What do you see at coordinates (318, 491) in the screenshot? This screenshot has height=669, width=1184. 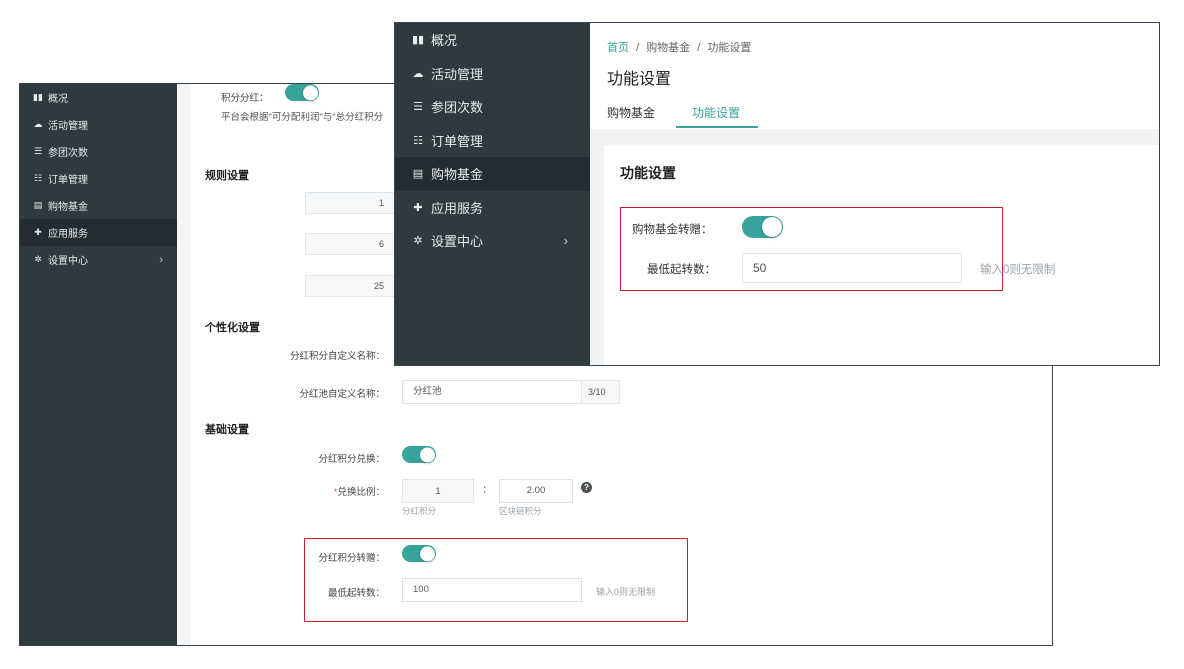 I see `ratio-label-wrap: *兑换比例：` at bounding box center [318, 491].